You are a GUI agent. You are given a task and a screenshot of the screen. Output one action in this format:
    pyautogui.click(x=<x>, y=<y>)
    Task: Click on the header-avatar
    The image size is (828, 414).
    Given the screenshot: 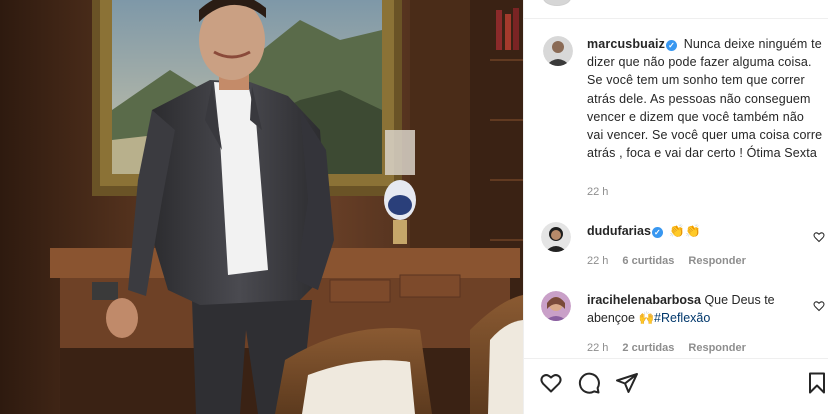 What is the action you would take?
    pyautogui.click(x=557, y=3)
    